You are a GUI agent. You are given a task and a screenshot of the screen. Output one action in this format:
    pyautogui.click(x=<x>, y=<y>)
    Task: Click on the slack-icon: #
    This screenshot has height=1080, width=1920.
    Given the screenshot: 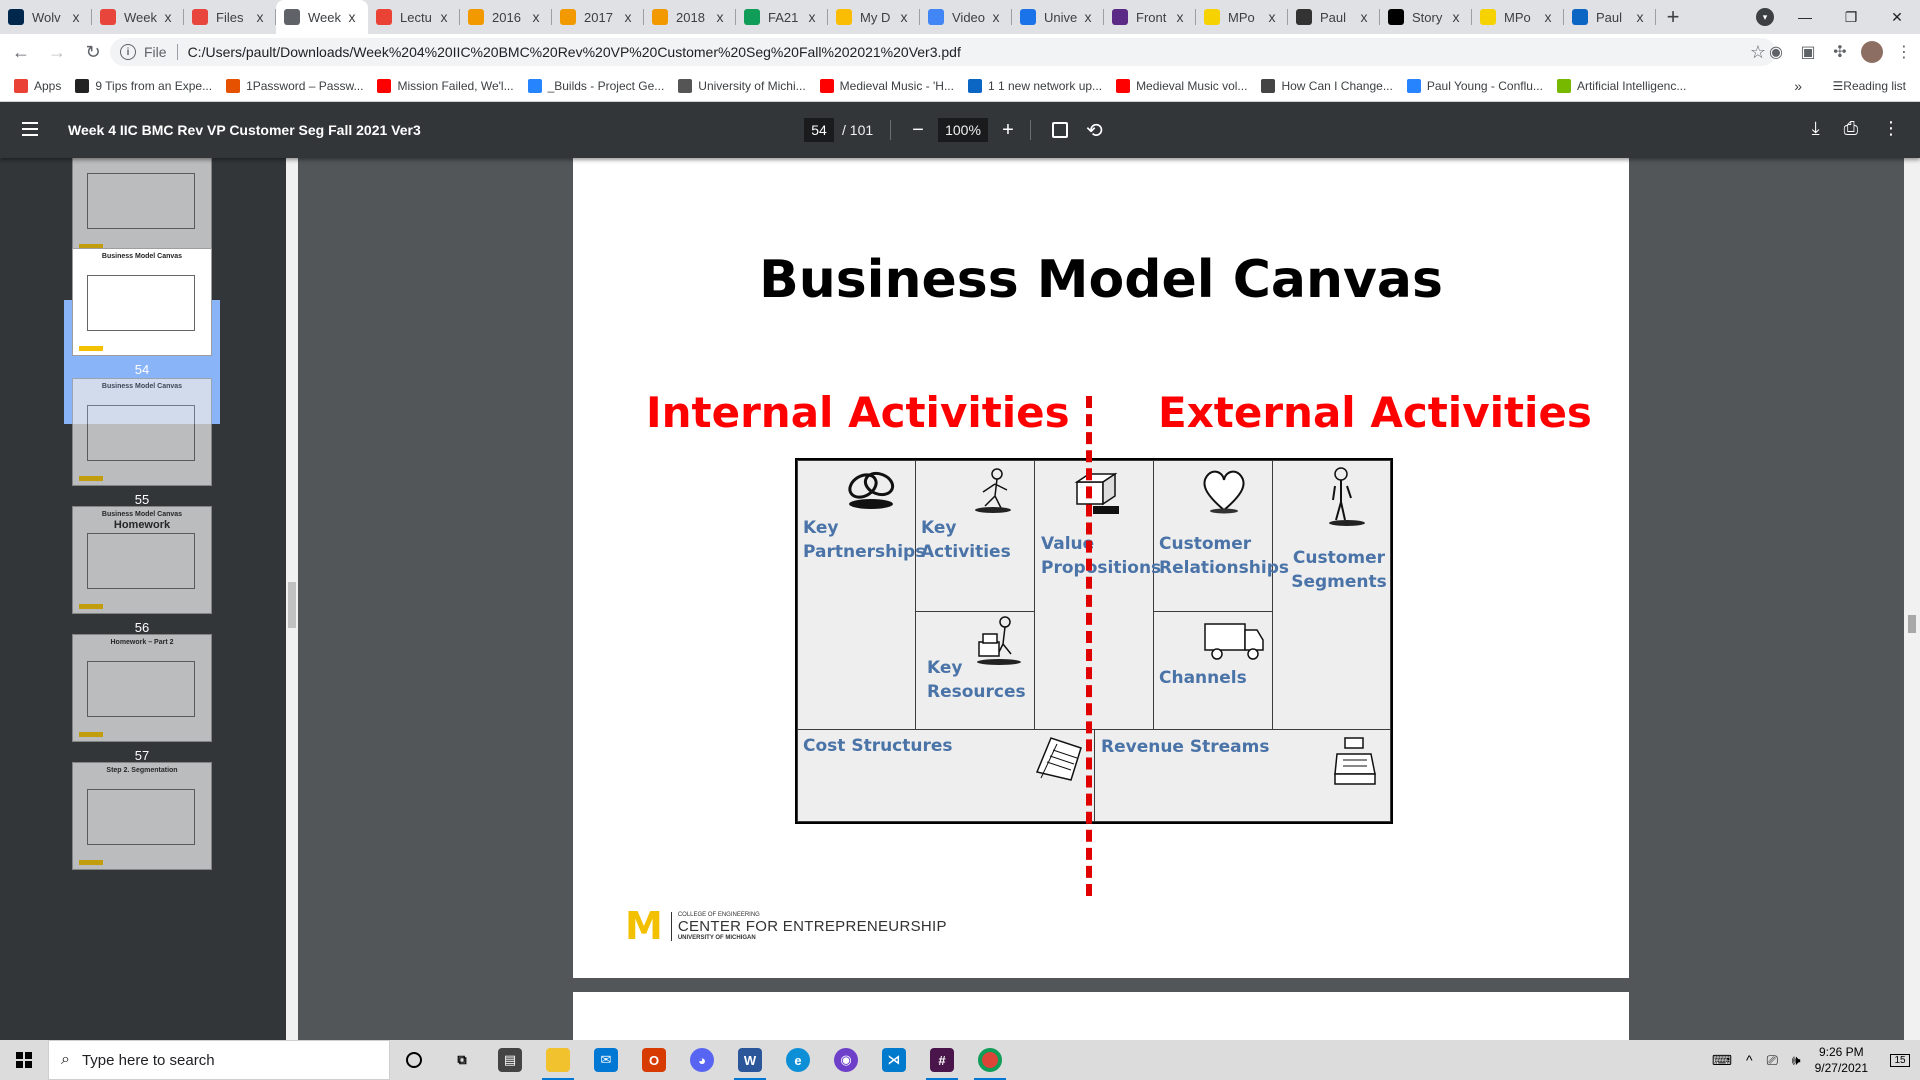 What is the action you would take?
    pyautogui.click(x=942, y=1060)
    